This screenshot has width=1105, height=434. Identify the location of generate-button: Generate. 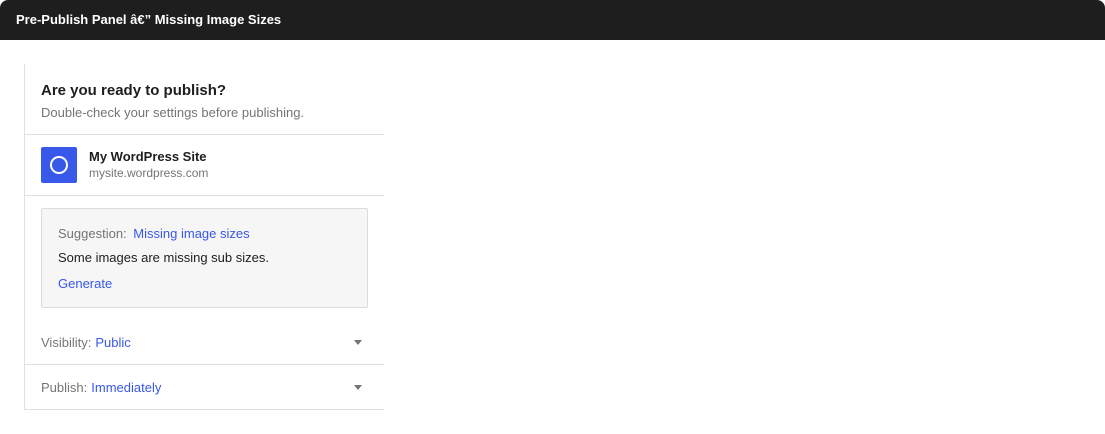
(204, 284).